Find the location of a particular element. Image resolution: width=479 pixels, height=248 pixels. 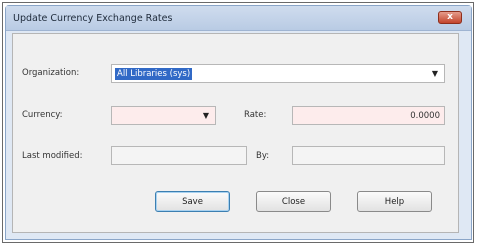

rate-value: 0.0000 is located at coordinates (425, 116).